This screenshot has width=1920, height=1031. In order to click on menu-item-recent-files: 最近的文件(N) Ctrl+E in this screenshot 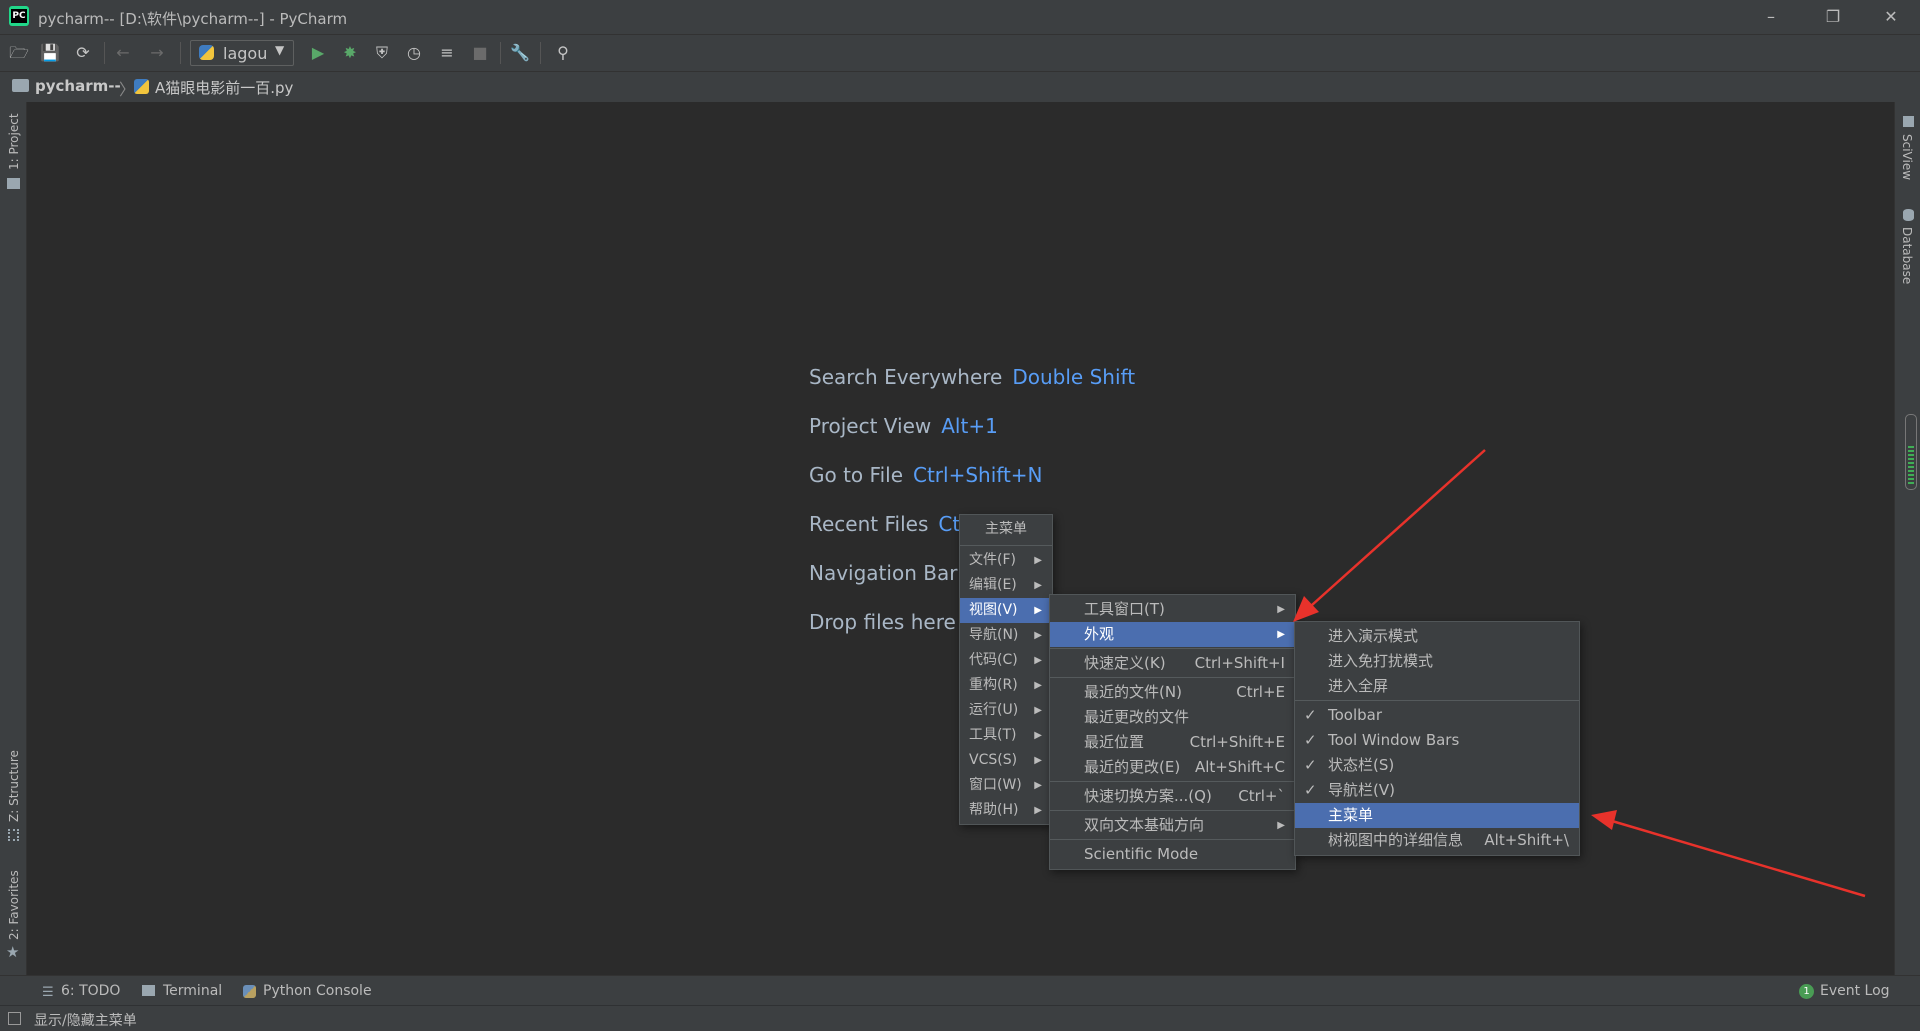, I will do `click(1172, 692)`.